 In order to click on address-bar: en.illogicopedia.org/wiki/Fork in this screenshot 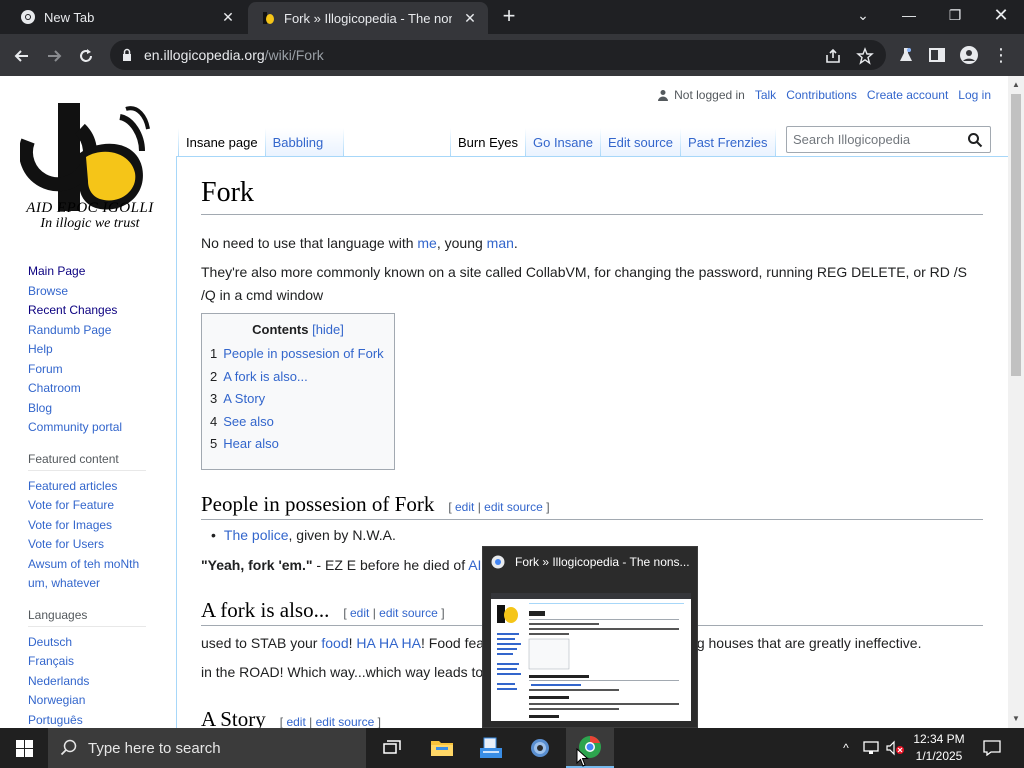, I will do `click(498, 55)`.